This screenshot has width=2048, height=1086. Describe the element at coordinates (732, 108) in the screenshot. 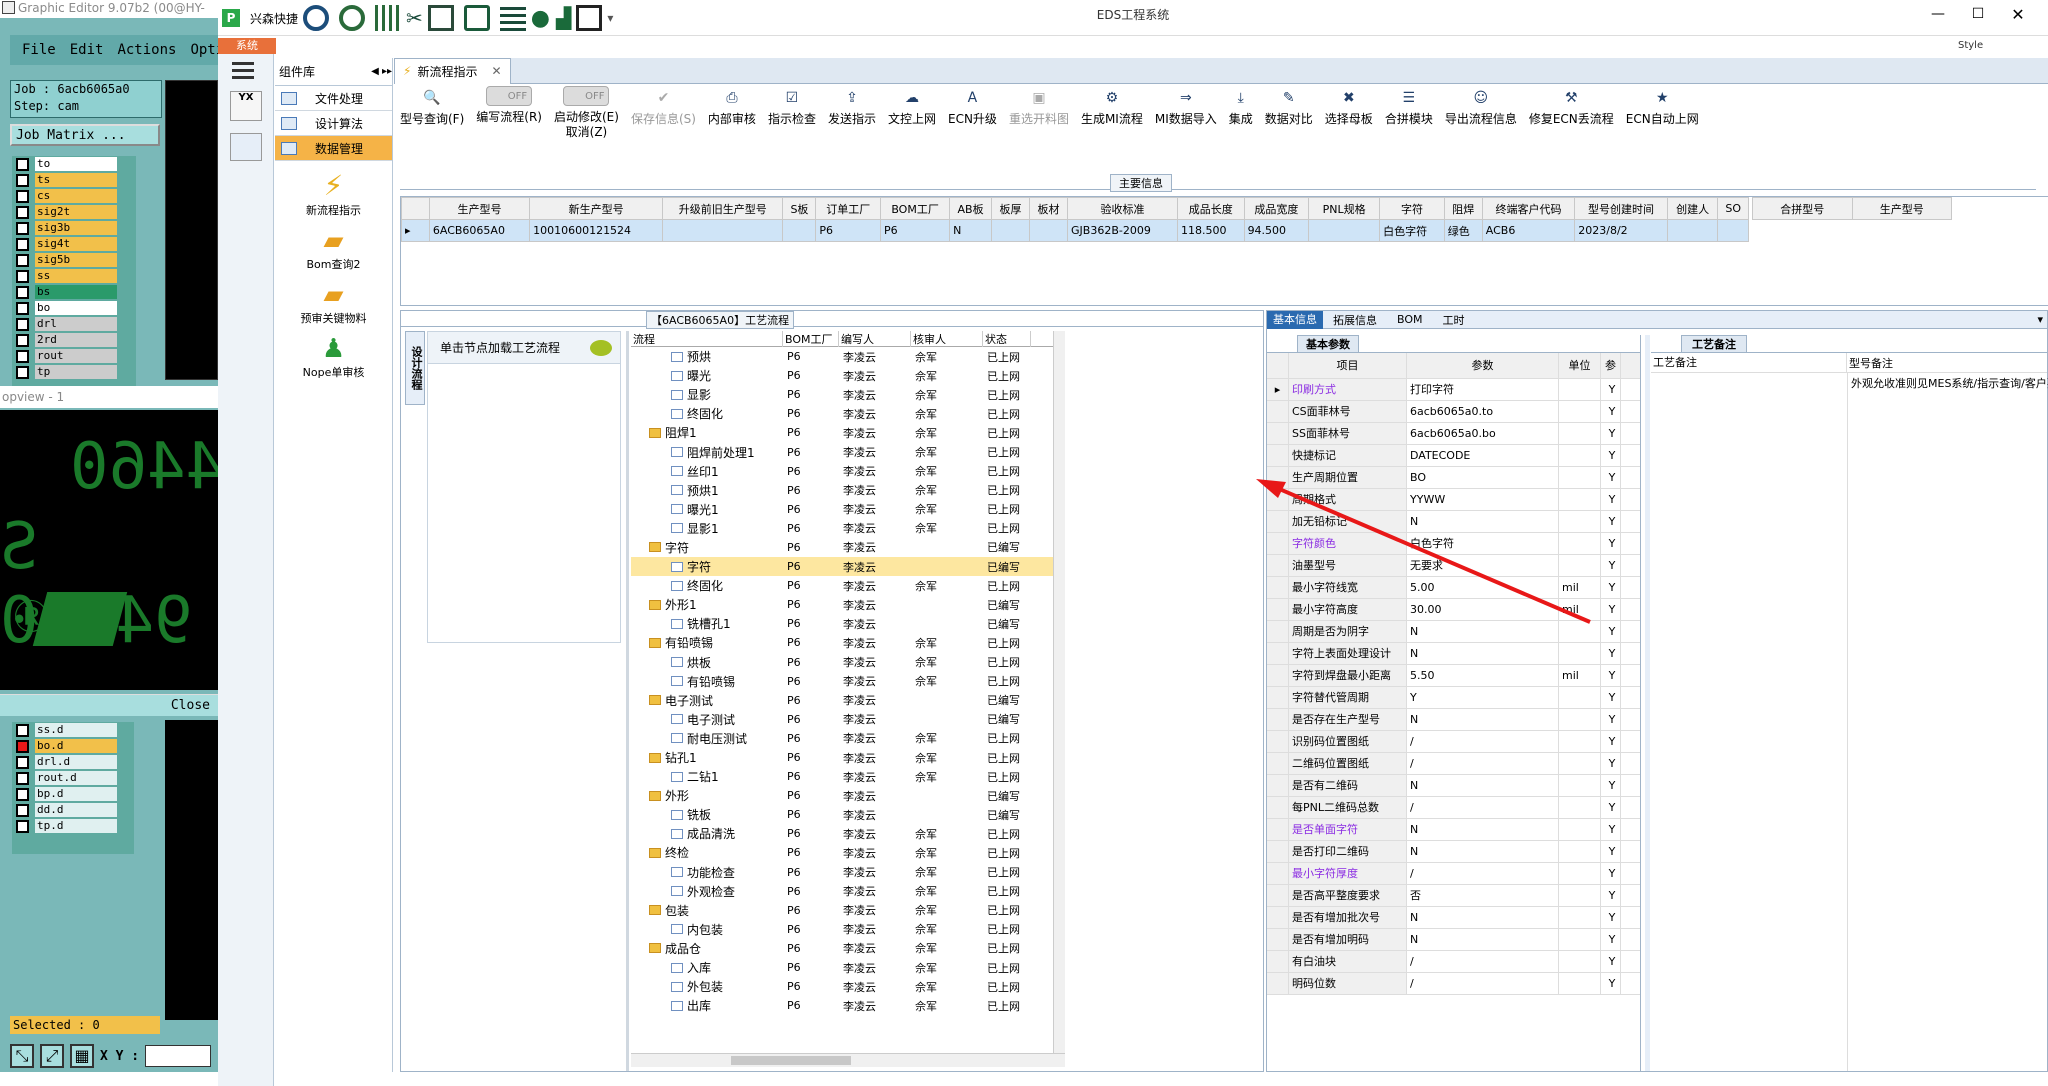

I see `toolbar-button-4: ⎙ 内部审核` at that location.